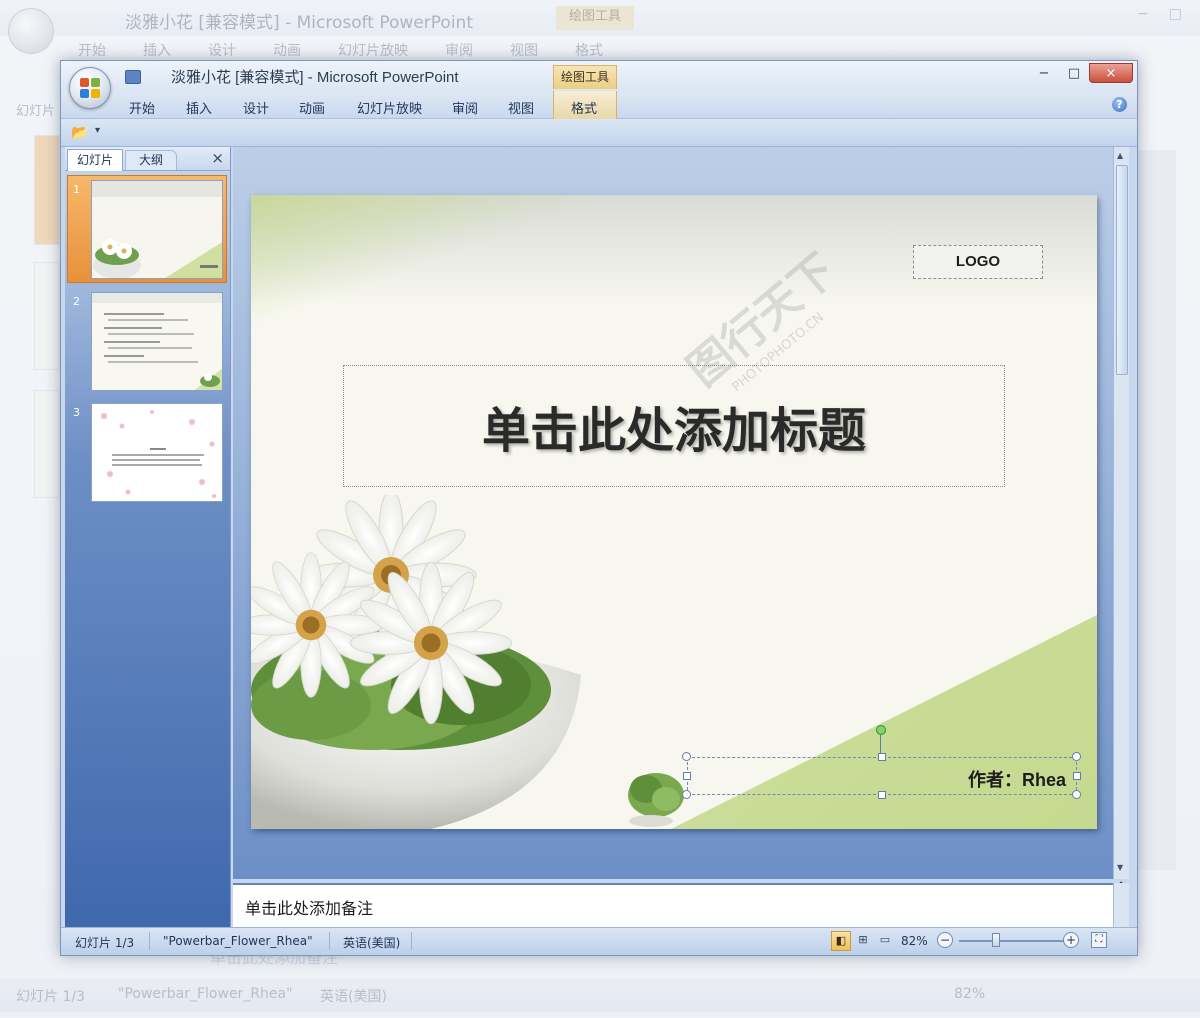 The image size is (1200, 1018). What do you see at coordinates (881, 730) in the screenshot?
I see `rotate-handle` at bounding box center [881, 730].